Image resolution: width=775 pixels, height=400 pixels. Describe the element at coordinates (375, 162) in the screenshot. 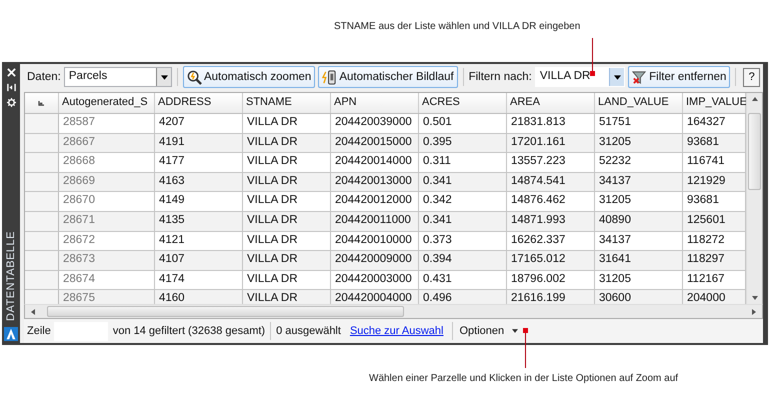

I see `table-cell: 204420014000` at that location.